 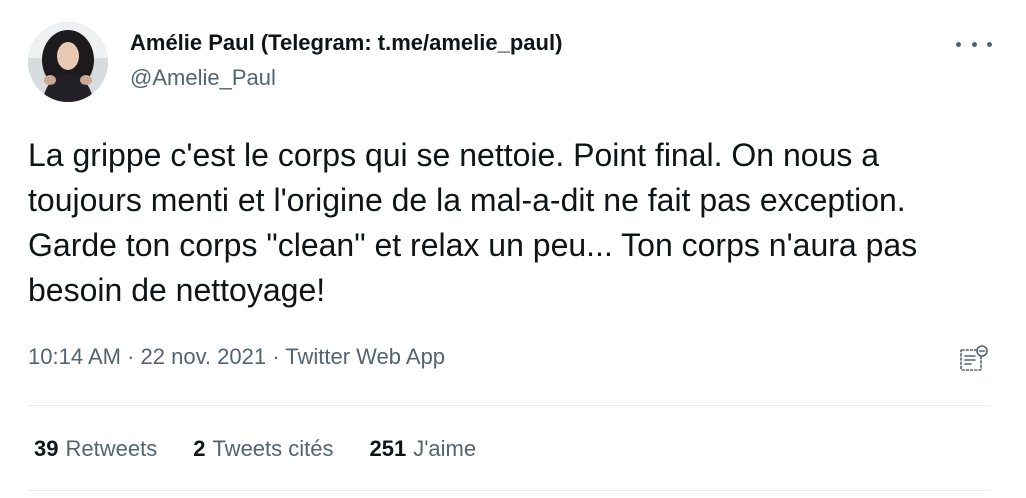 I want to click on tweet-source: Twitter Web App, so click(x=365, y=356).